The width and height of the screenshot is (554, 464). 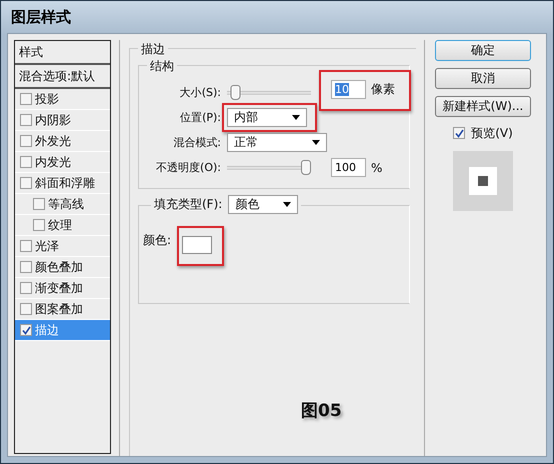 What do you see at coordinates (62, 99) in the screenshot?
I see `style-list-item: 投影` at bounding box center [62, 99].